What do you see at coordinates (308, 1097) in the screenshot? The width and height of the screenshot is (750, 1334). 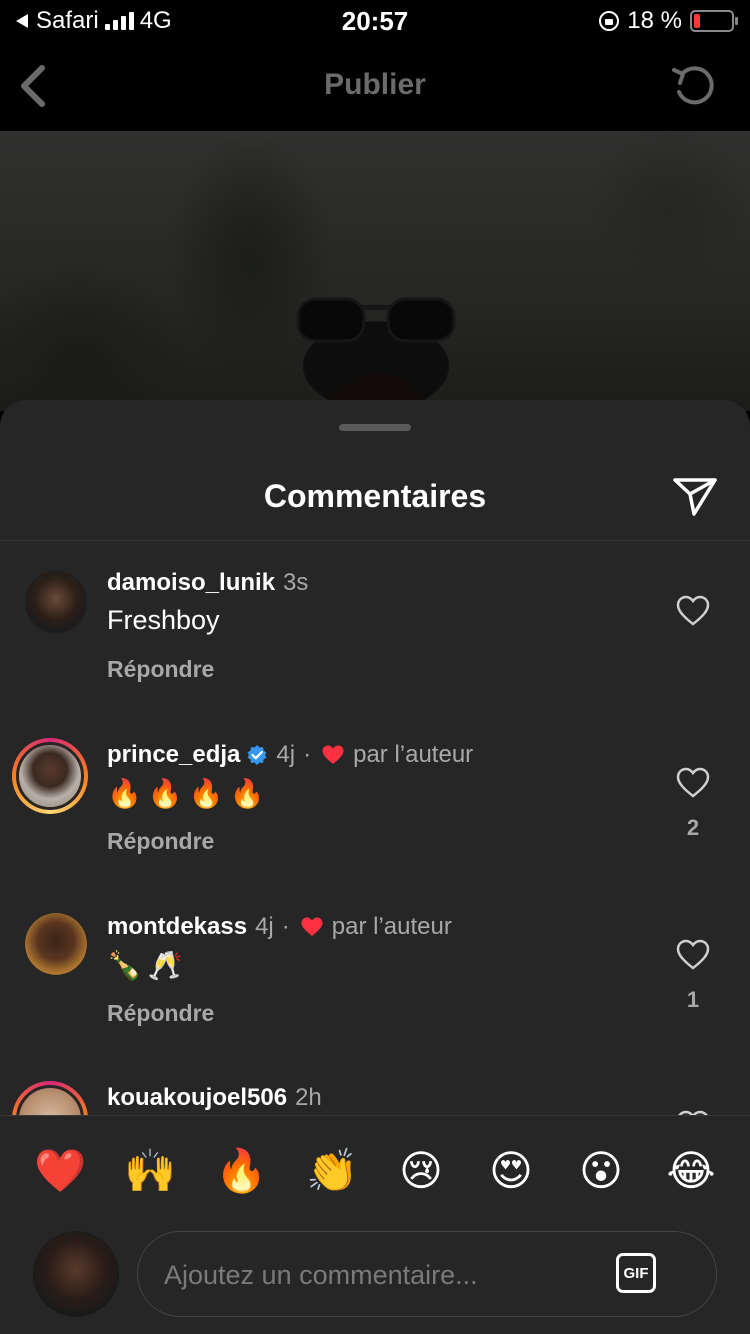 I see `comment-time: 2h` at bounding box center [308, 1097].